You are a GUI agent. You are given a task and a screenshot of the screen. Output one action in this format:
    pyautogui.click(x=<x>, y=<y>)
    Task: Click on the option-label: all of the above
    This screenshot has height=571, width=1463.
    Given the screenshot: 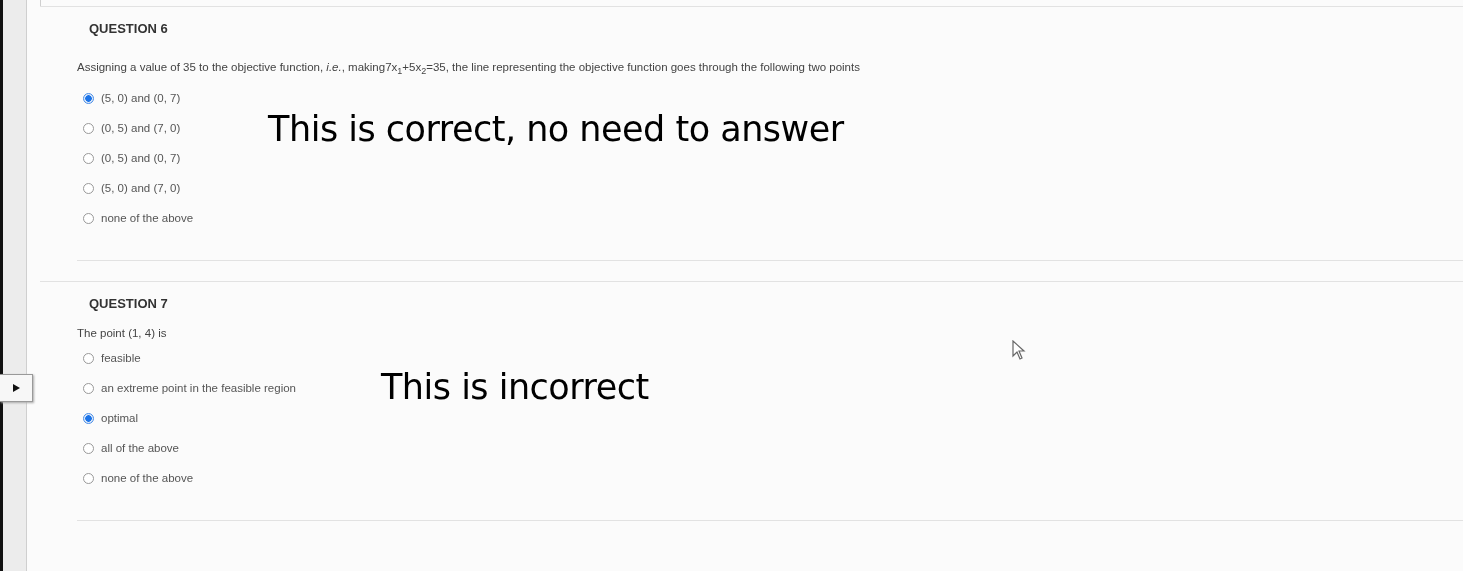 What is the action you would take?
    pyautogui.click(x=140, y=448)
    